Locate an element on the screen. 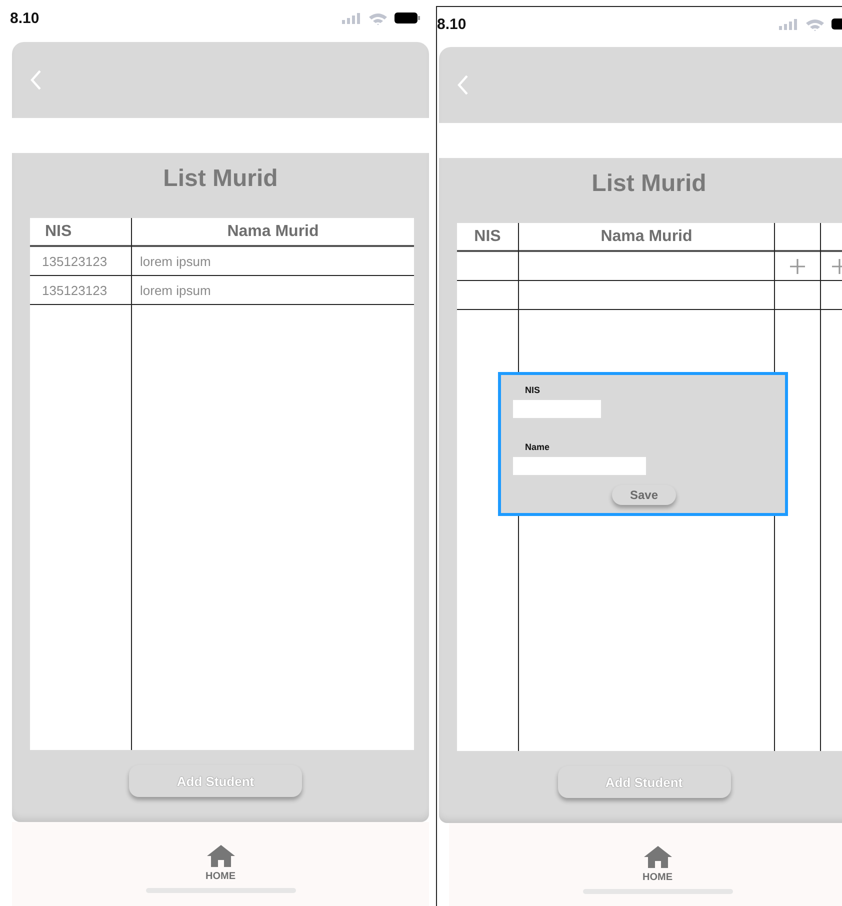 This screenshot has height=906, width=842. field-label: NIS is located at coordinates (533, 390).